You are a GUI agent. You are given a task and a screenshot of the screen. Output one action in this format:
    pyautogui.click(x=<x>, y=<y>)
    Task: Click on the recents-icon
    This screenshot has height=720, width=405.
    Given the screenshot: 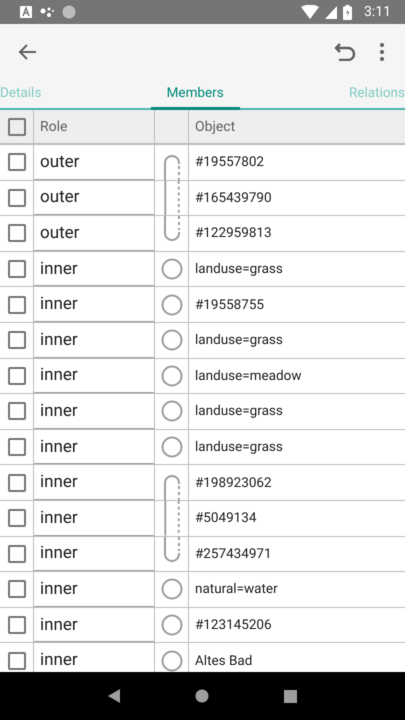 What is the action you would take?
    pyautogui.click(x=291, y=696)
    